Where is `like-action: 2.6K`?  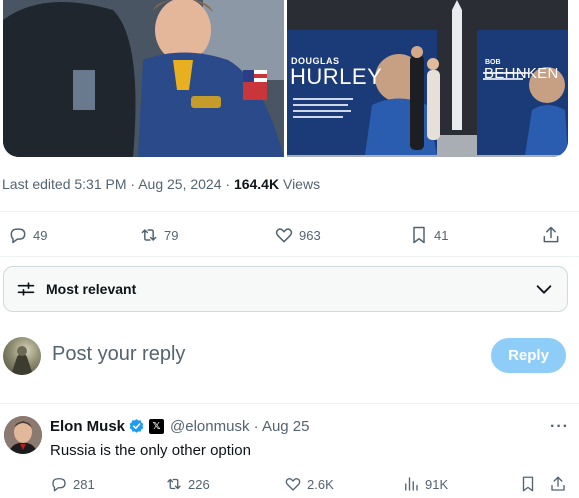 like-action: 2.6K is located at coordinates (309, 484).